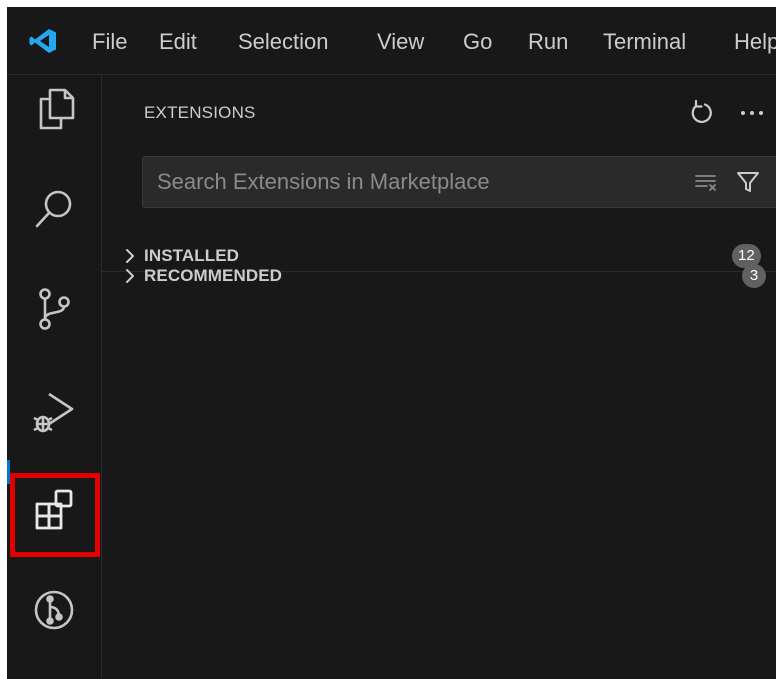 The height and width of the screenshot is (679, 776). I want to click on refresh-icon, so click(701, 112).